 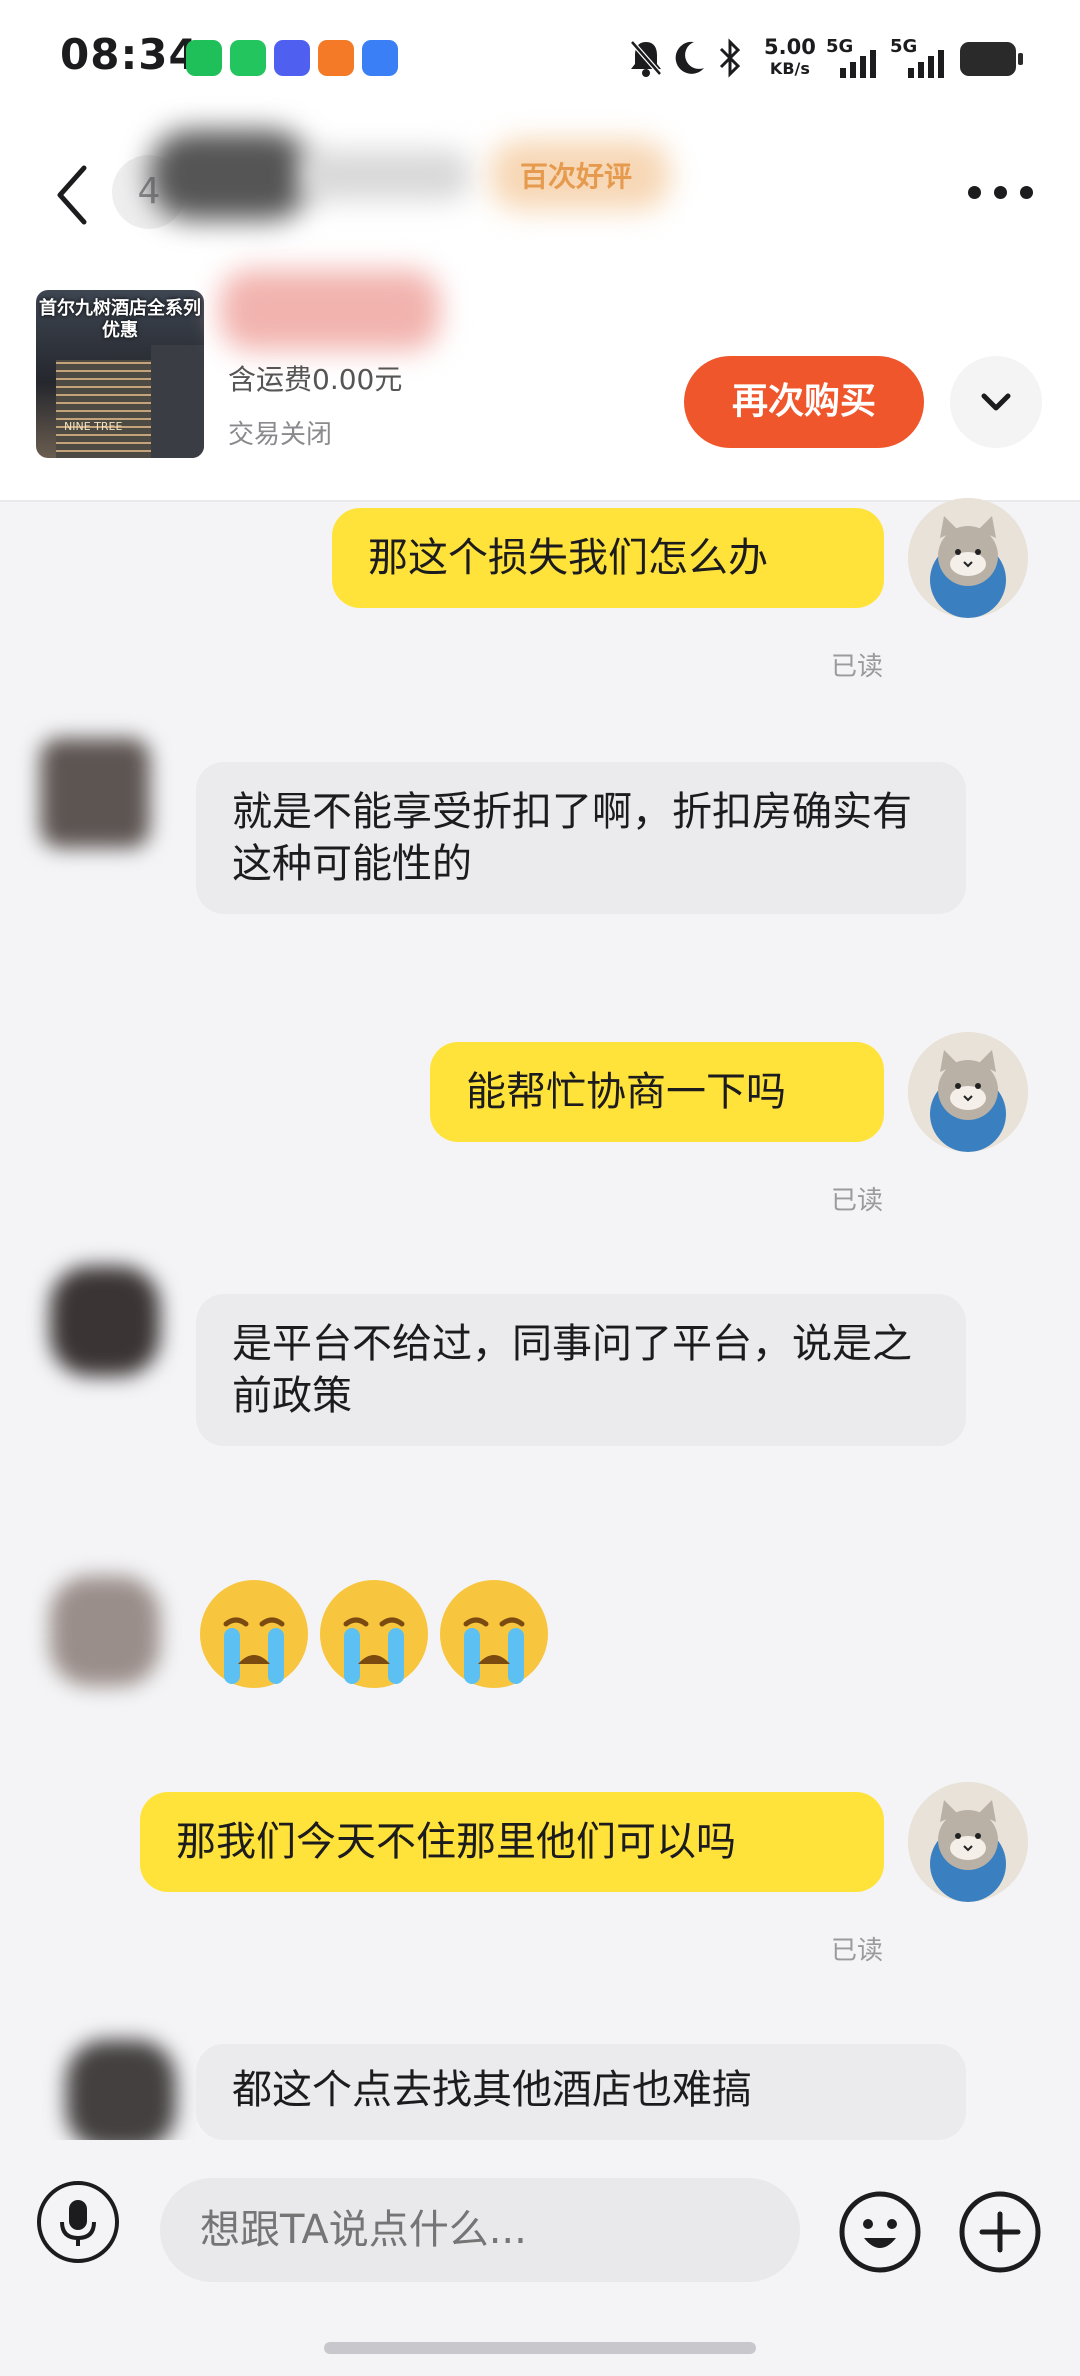 What do you see at coordinates (689, 57) in the screenshot?
I see `moon-icon` at bounding box center [689, 57].